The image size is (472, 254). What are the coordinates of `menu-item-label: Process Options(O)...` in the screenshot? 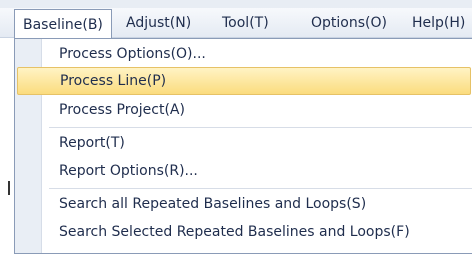 It's located at (132, 54).